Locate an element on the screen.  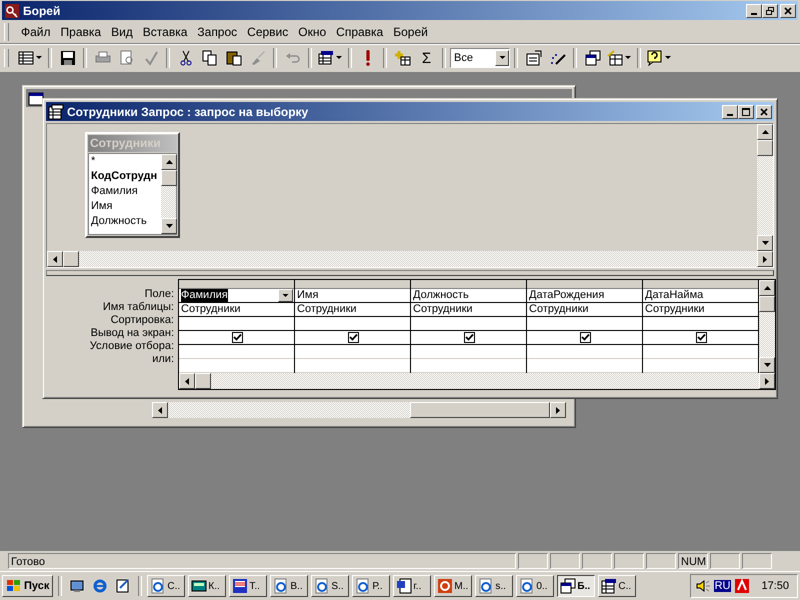
field-item: КодСотрудн is located at coordinates (126, 176).